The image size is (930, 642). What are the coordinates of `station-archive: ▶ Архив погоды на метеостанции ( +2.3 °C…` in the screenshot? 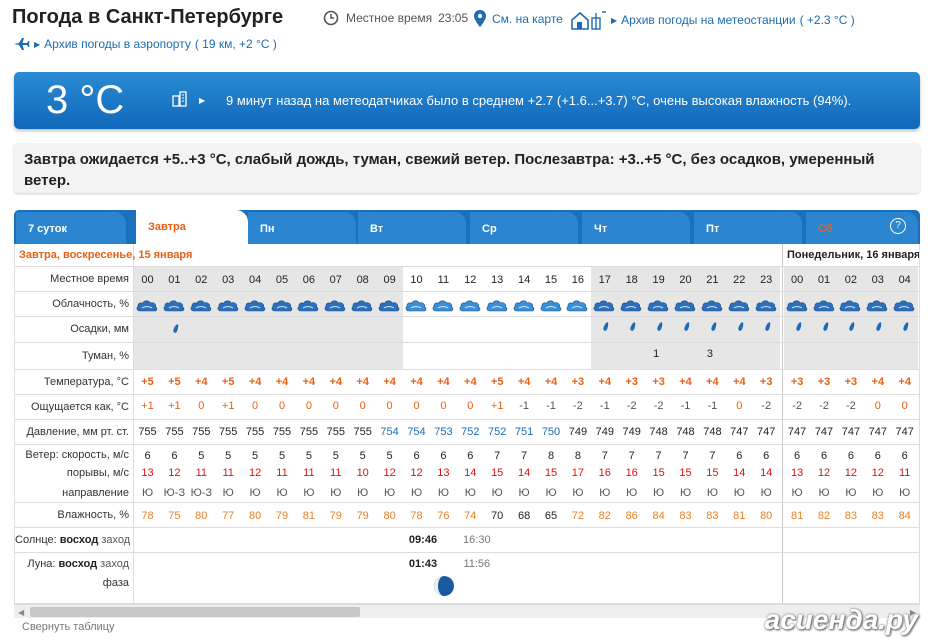 It's located at (712, 20).